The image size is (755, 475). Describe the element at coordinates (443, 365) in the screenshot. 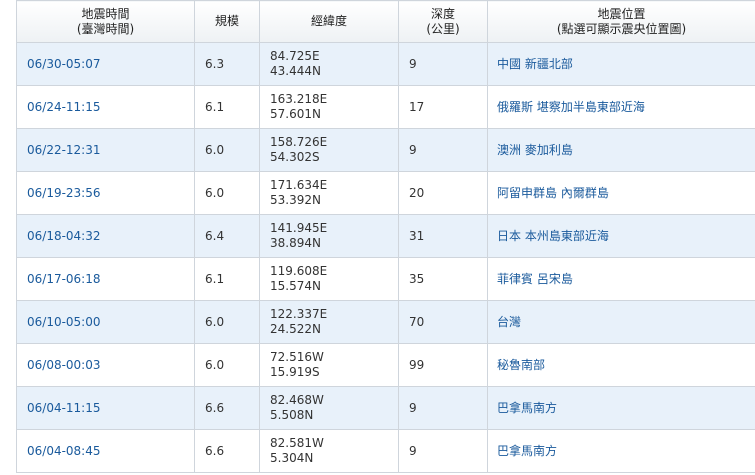

I see `depth-cell: 99` at that location.